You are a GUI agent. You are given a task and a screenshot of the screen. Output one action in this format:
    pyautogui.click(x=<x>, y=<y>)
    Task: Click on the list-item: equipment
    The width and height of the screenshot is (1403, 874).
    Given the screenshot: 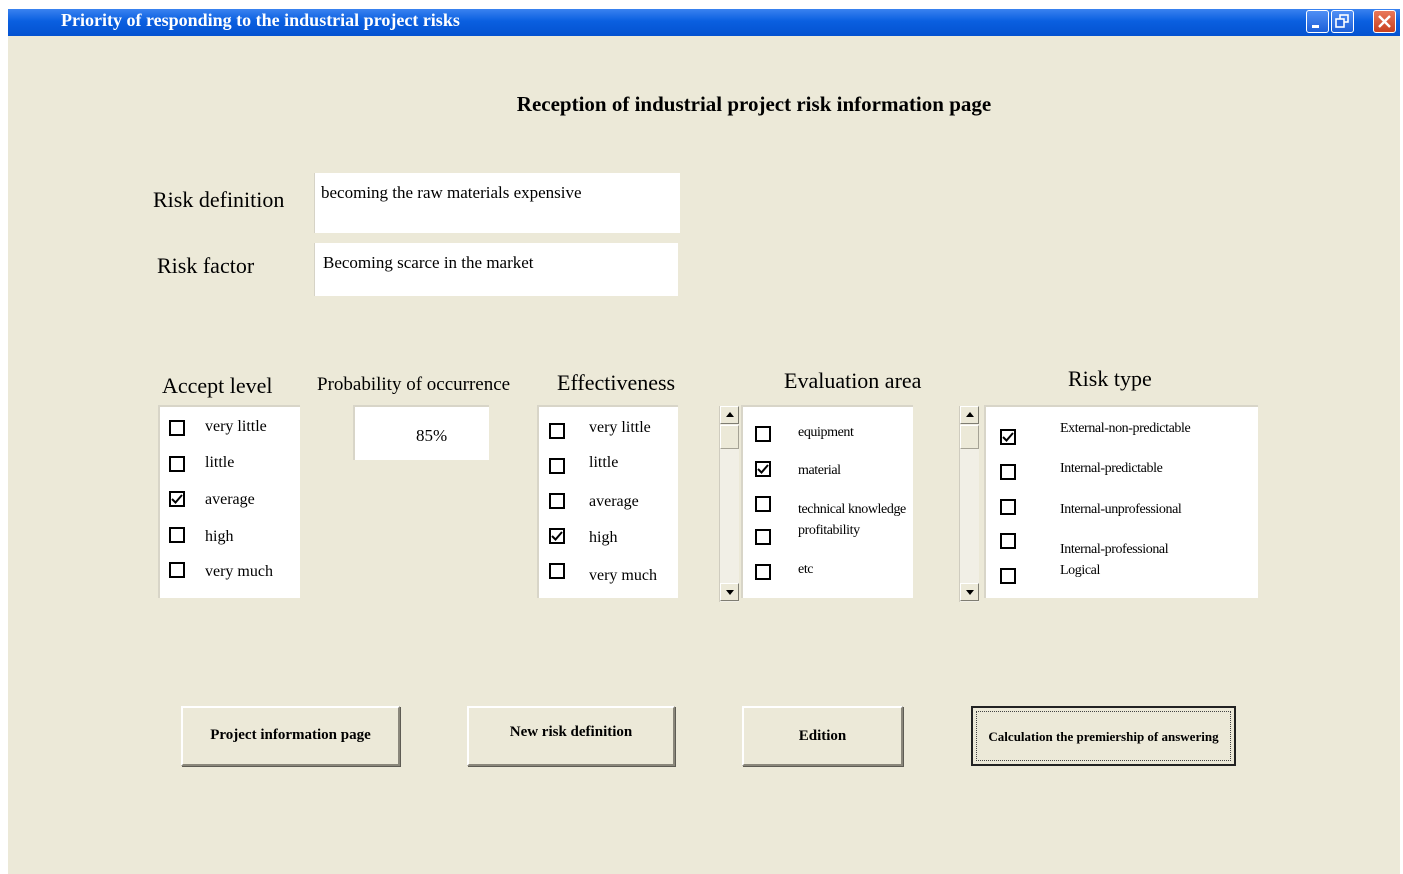 What is the action you would take?
    pyautogui.click(x=828, y=437)
    